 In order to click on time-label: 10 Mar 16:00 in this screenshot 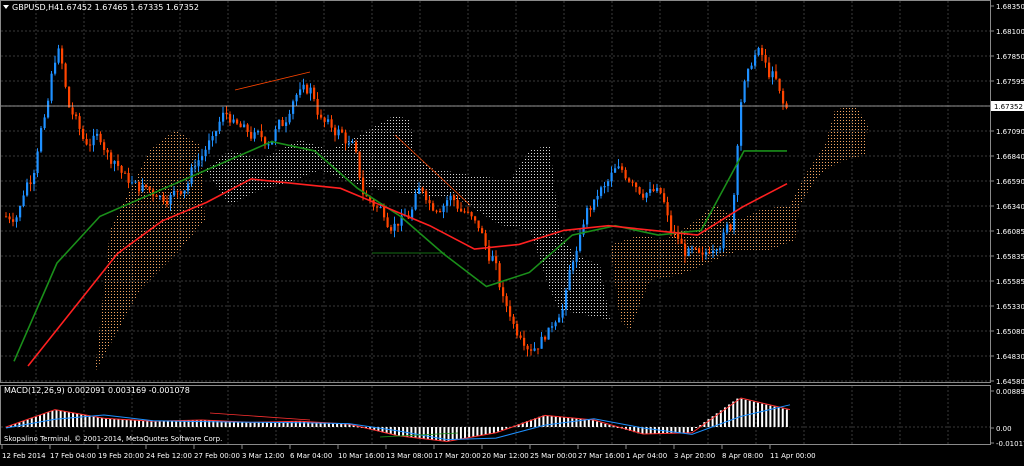, I will do `click(361, 456)`.